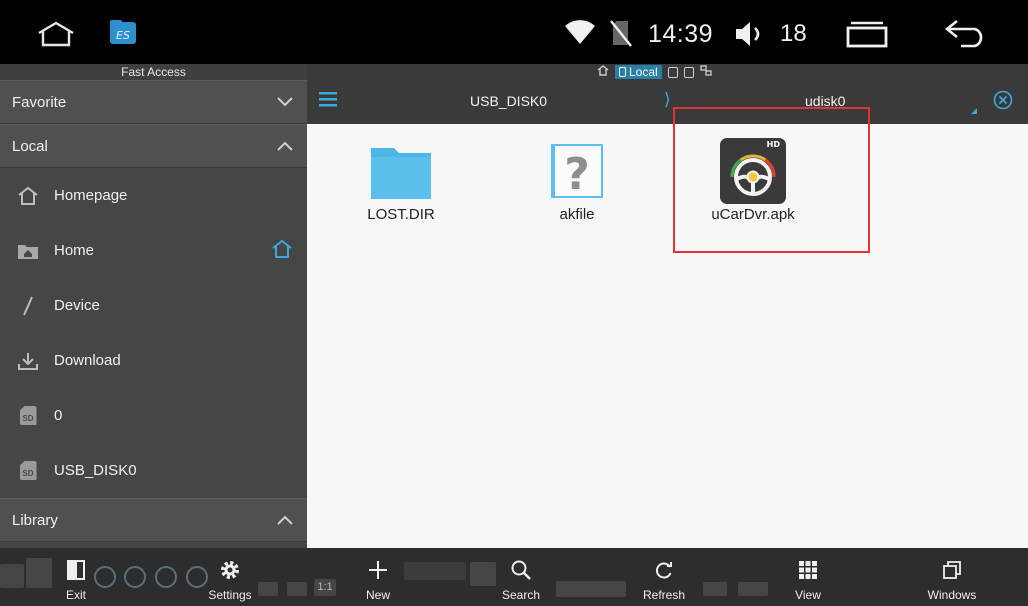  I want to click on settings-label: Settings, so click(230, 595).